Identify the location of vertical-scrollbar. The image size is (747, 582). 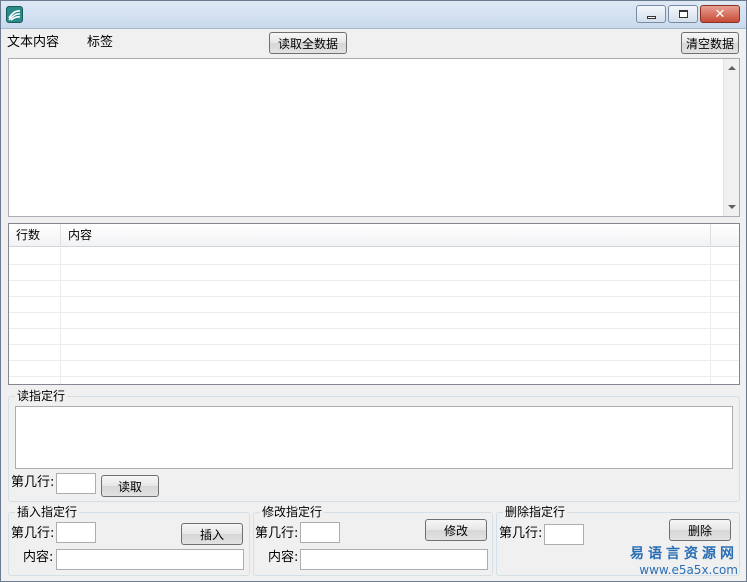
(731, 137).